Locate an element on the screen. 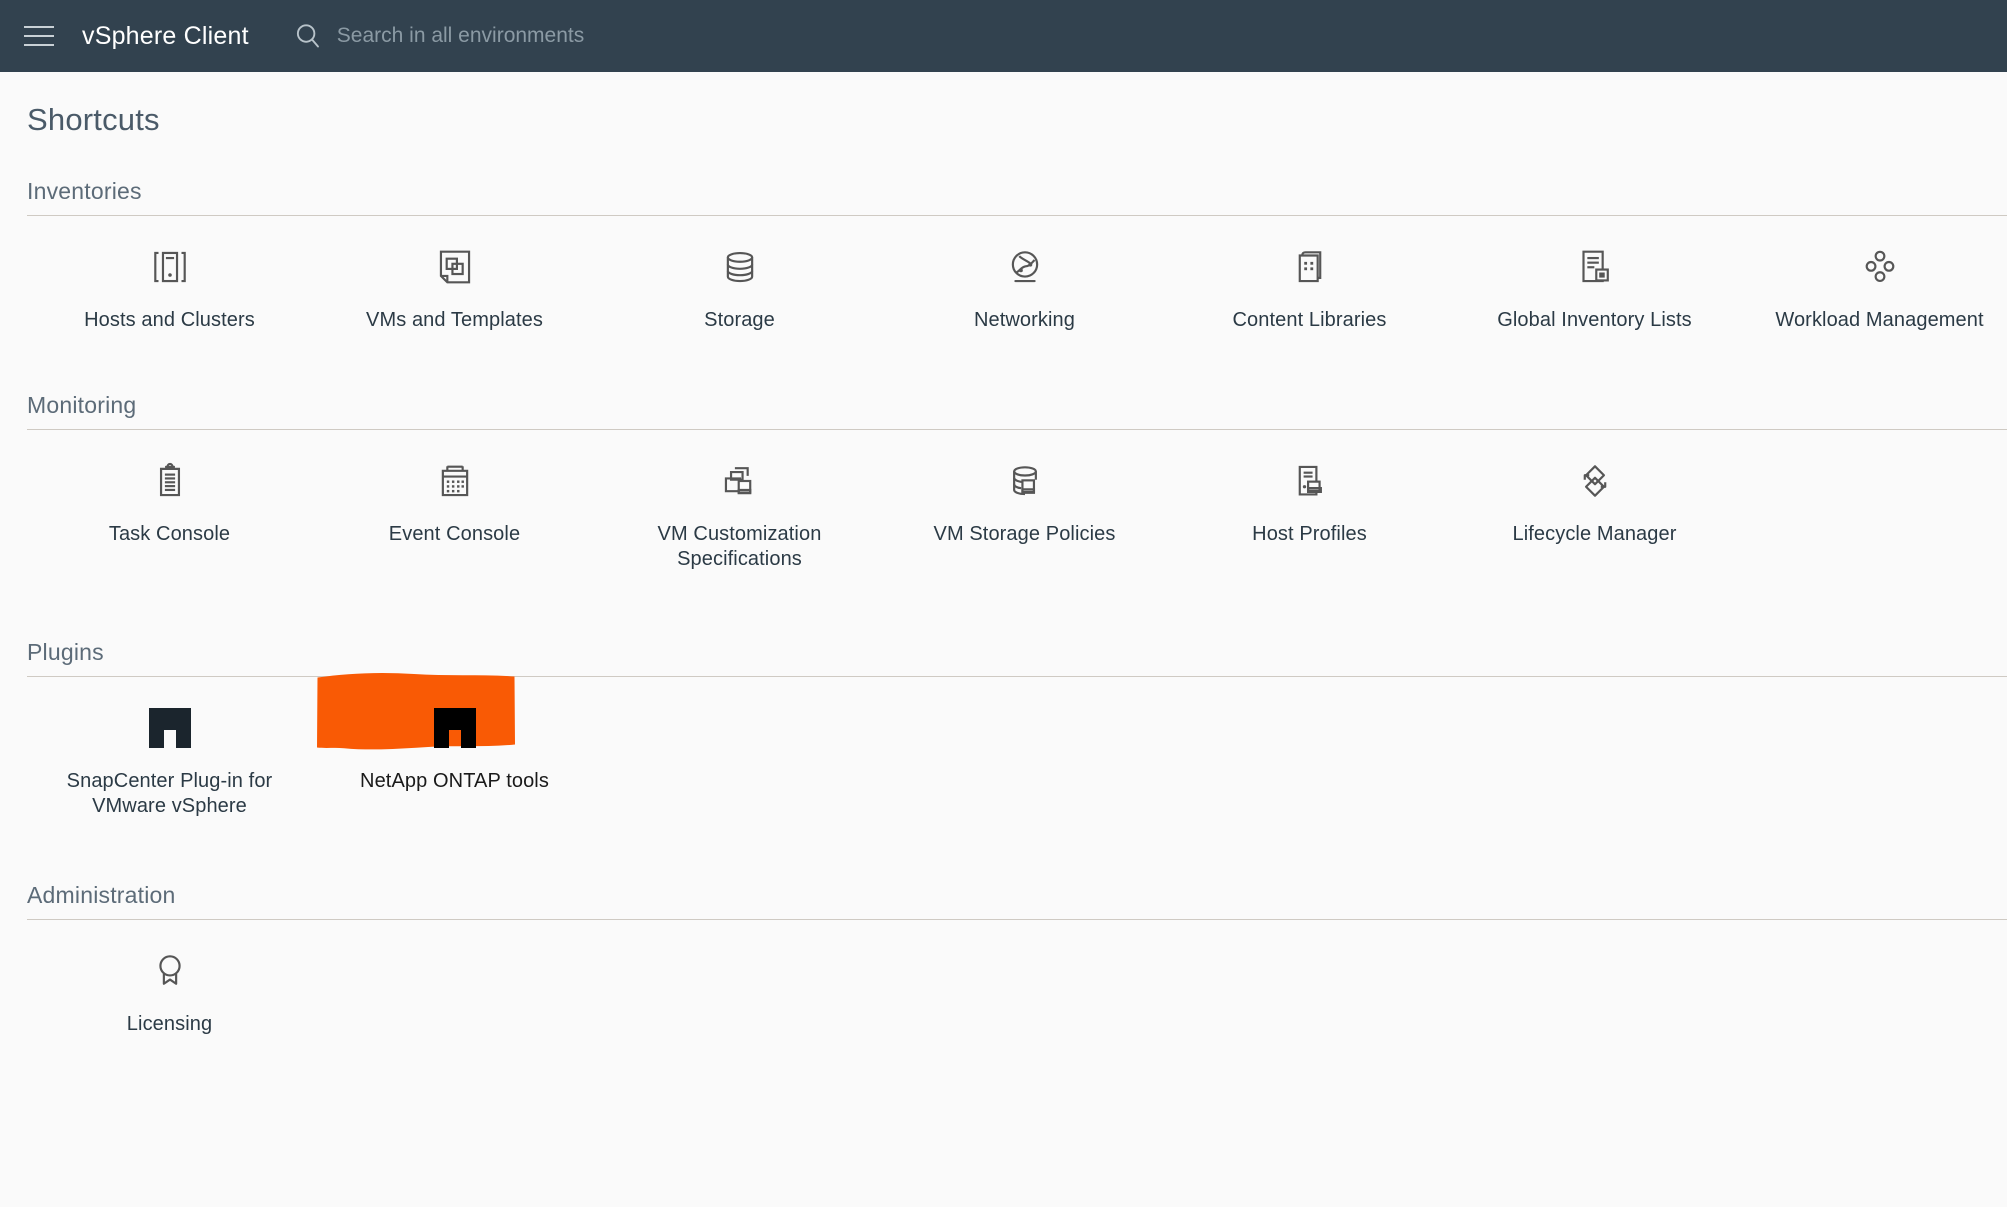  shortcut-vm-storage-policies: VM Storage Policies is located at coordinates (1024, 502).